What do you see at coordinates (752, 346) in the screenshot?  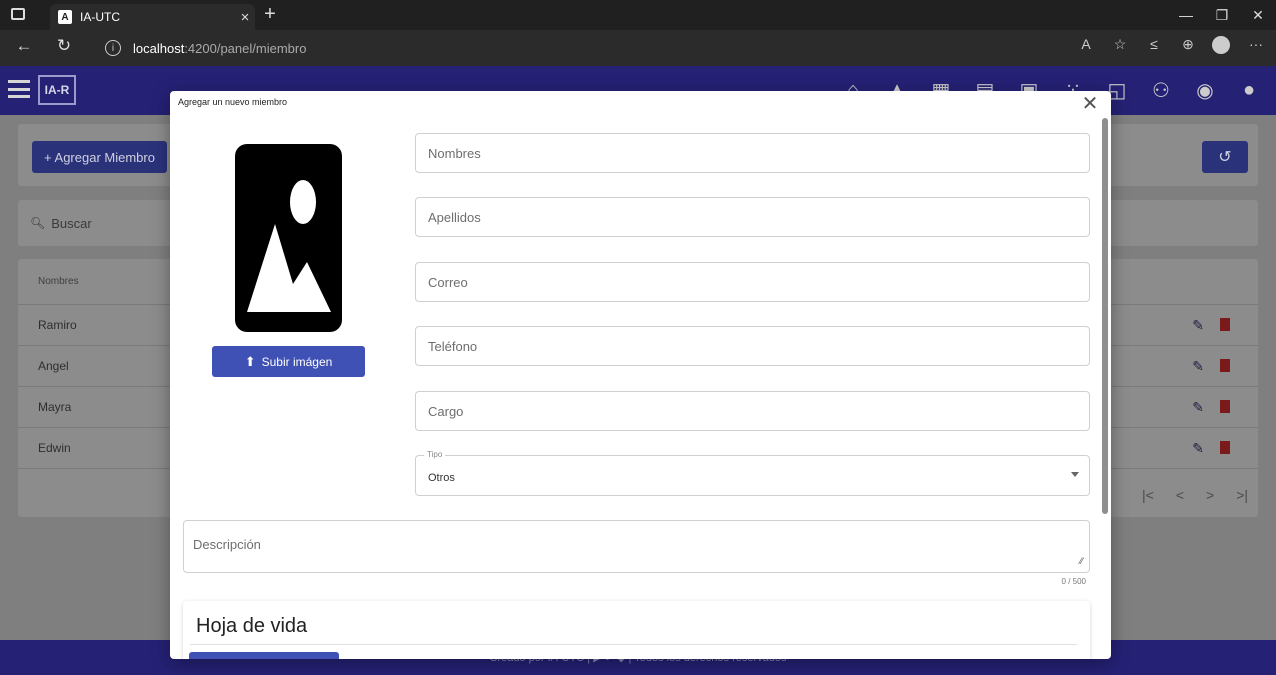 I see `telefono-field: Teléfono` at bounding box center [752, 346].